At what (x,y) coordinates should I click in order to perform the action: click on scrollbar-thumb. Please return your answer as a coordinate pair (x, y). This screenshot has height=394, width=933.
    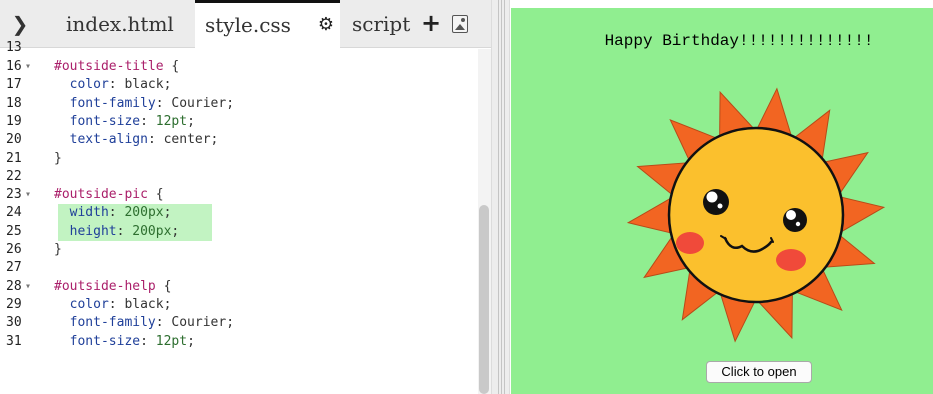
    Looking at the image, I should click on (484, 299).